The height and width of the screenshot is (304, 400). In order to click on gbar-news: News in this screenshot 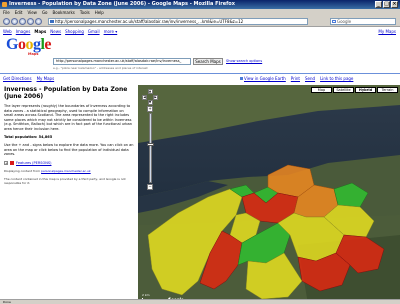, I will do `click(55, 31)`.